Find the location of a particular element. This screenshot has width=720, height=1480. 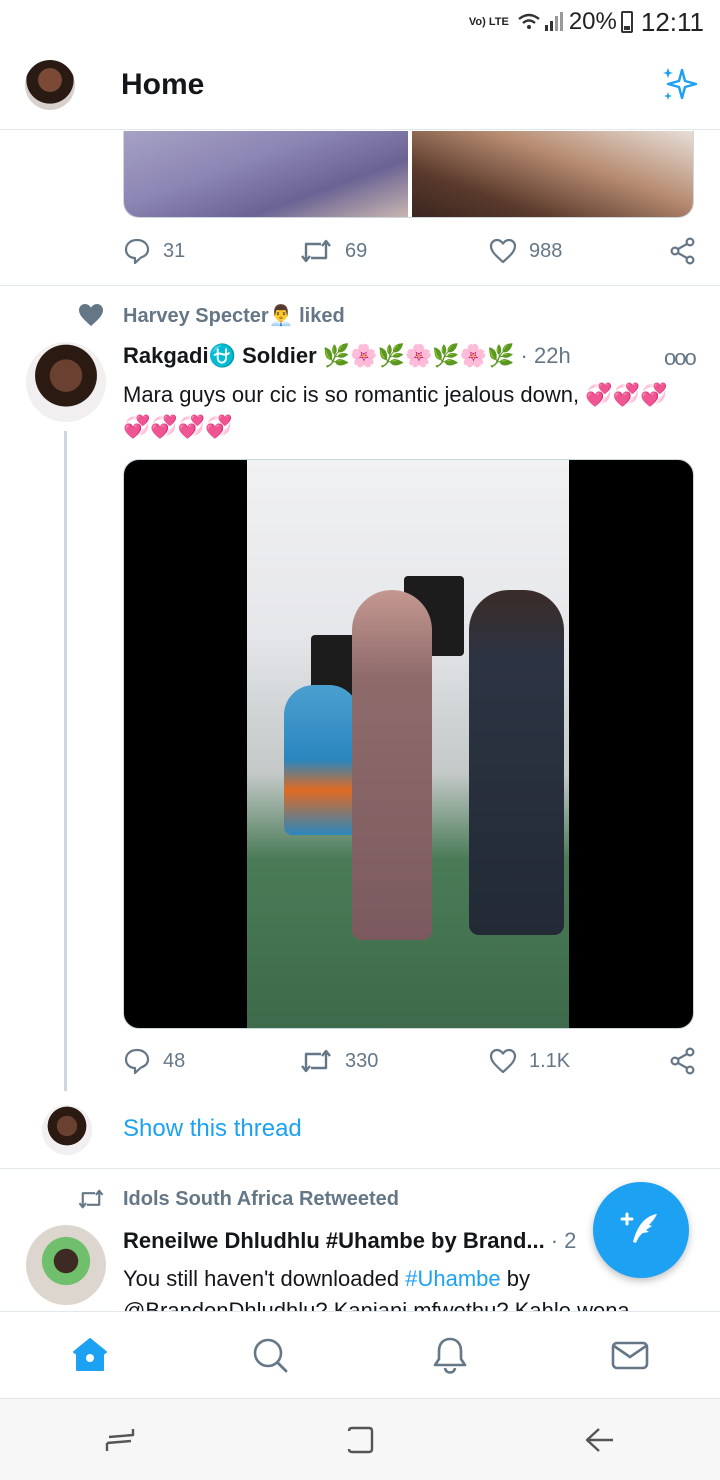

tweet-time: · 22h is located at coordinates (545, 355).